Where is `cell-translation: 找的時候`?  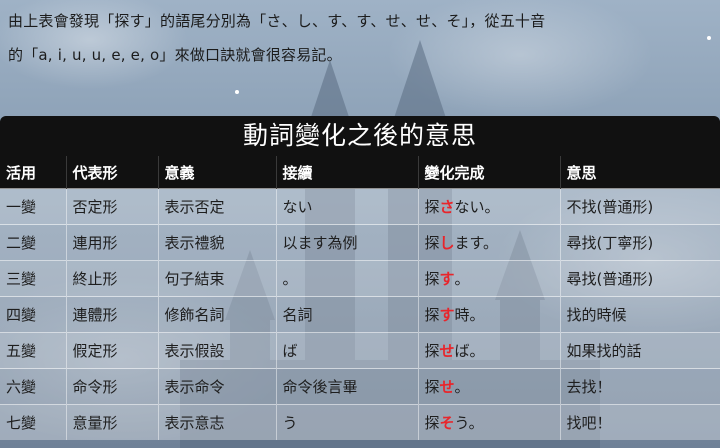
cell-translation: 找的時候 is located at coordinates (640, 314).